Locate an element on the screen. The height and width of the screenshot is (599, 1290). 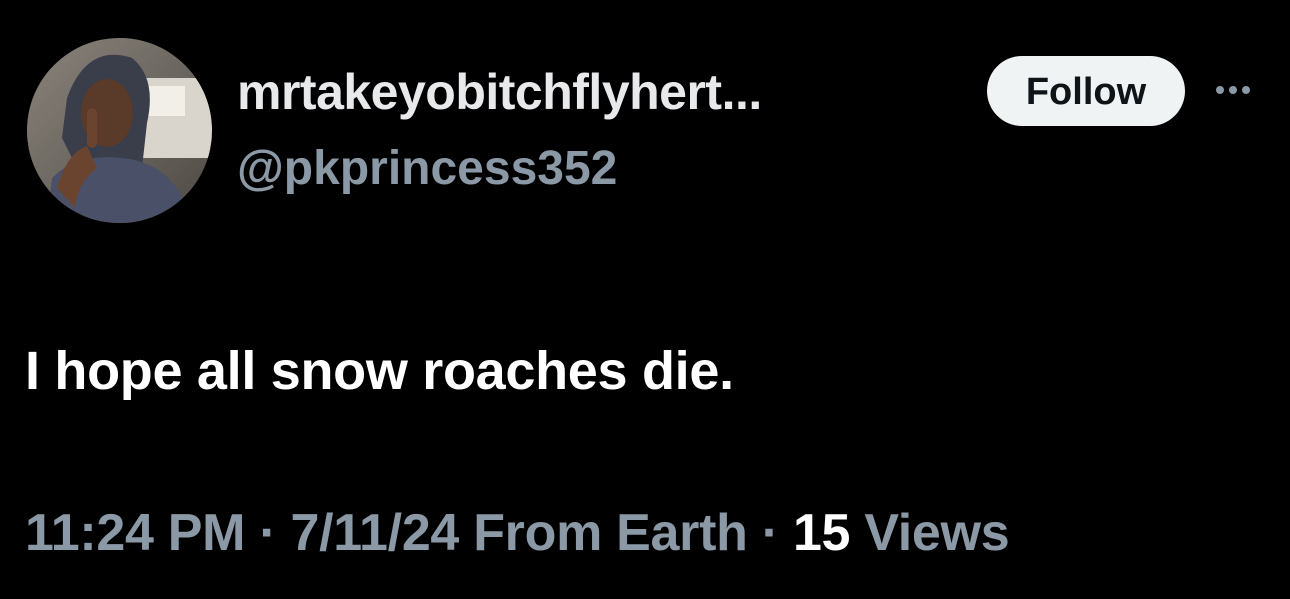
tweet-meta: 11:24 PM · 7/11/24 From Earth · 15 Views is located at coordinates (517, 533).